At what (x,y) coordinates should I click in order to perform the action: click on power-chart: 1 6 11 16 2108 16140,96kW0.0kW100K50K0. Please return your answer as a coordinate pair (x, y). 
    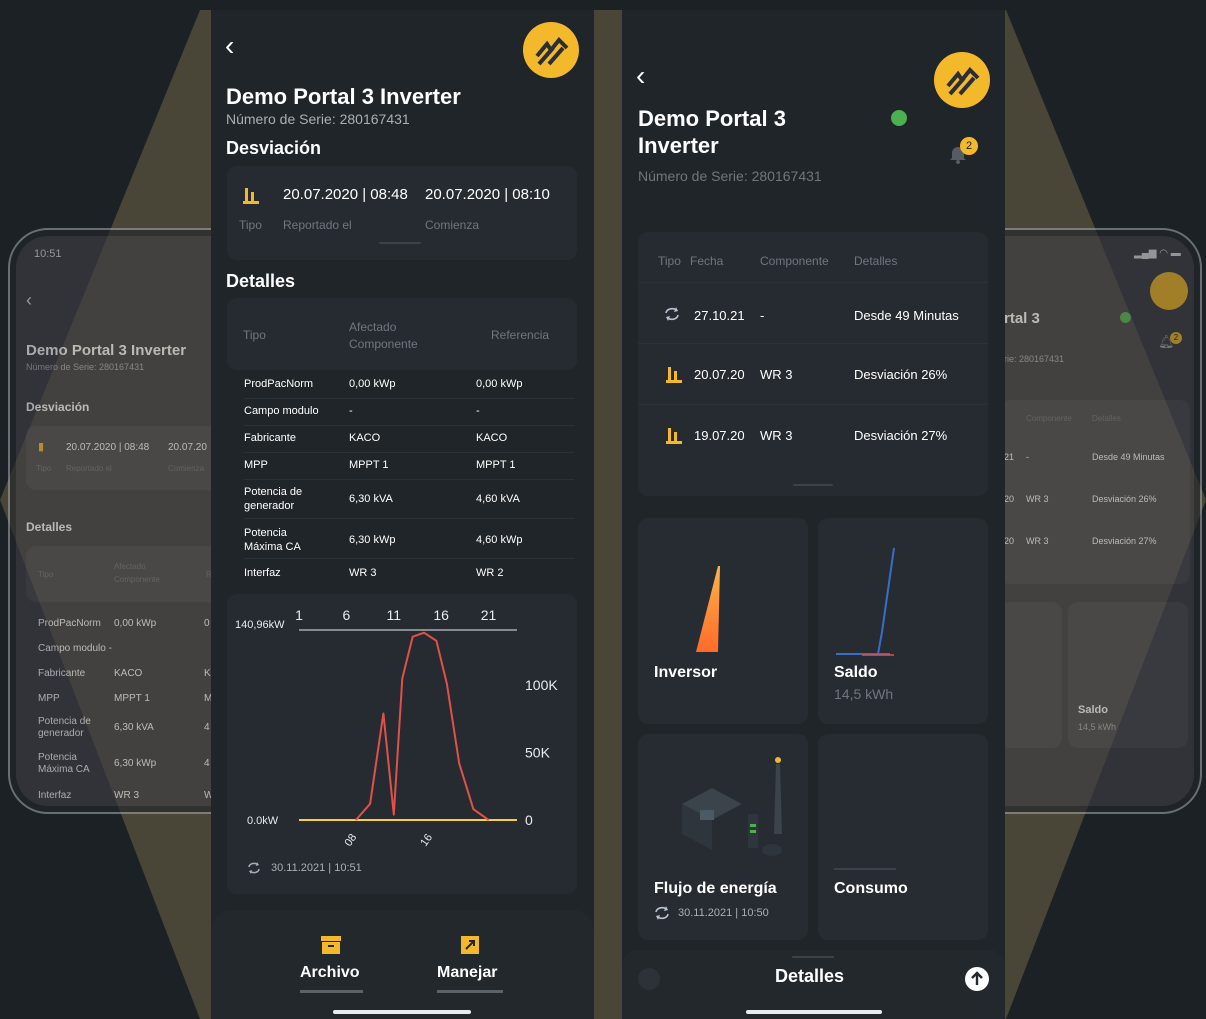
    Looking at the image, I should click on (402, 744).